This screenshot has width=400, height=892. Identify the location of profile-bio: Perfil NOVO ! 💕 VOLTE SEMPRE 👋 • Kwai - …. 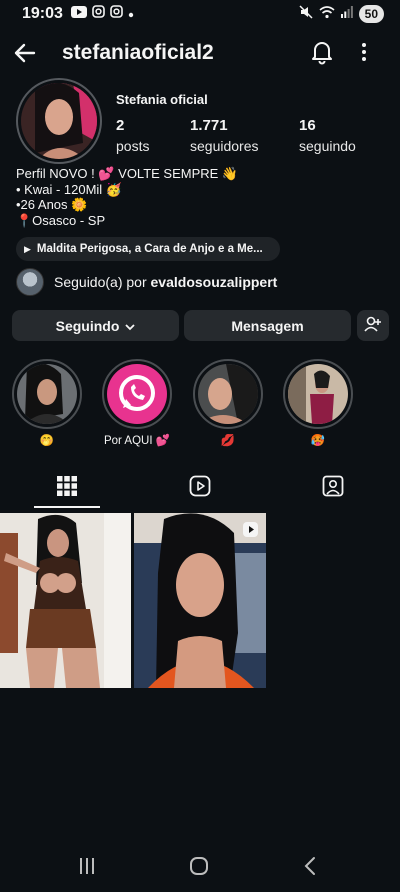
(127, 197).